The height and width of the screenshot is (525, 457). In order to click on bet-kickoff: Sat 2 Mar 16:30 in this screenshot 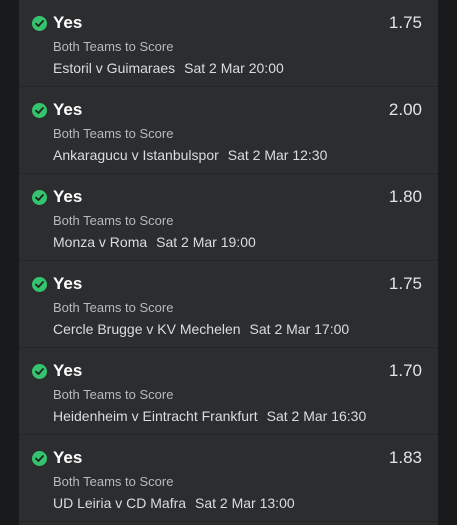, I will do `click(316, 416)`.